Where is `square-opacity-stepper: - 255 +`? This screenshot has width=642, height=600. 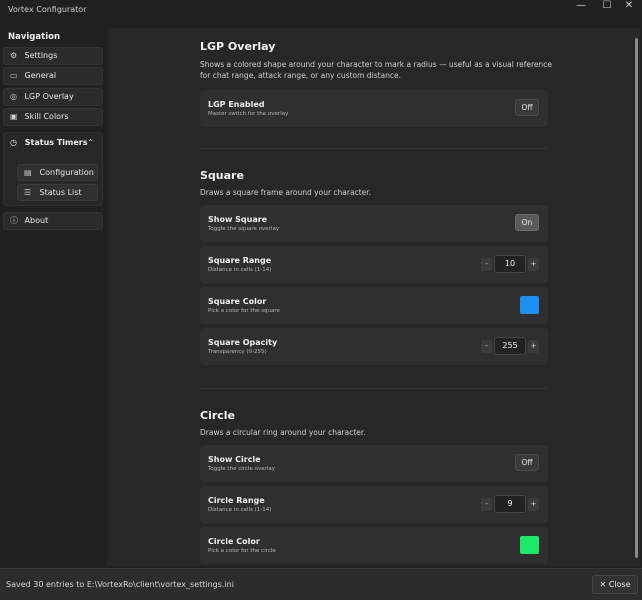 square-opacity-stepper: - 255 + is located at coordinates (510, 346).